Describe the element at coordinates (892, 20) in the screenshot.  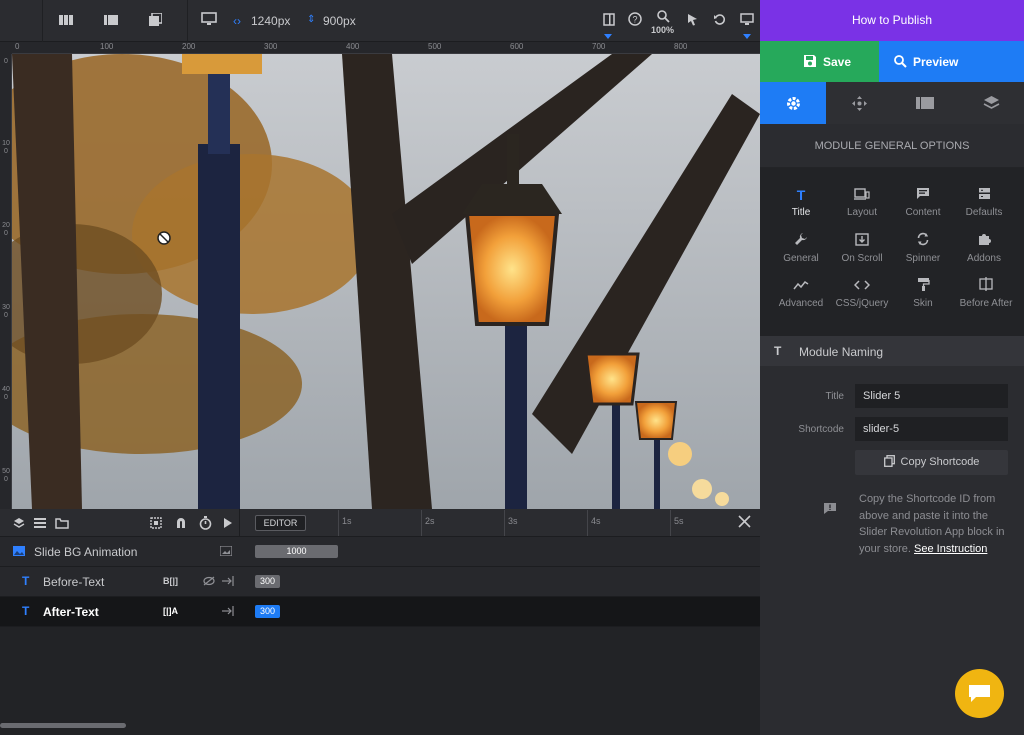
I see `how-to-publish-button: How to Publish` at that location.